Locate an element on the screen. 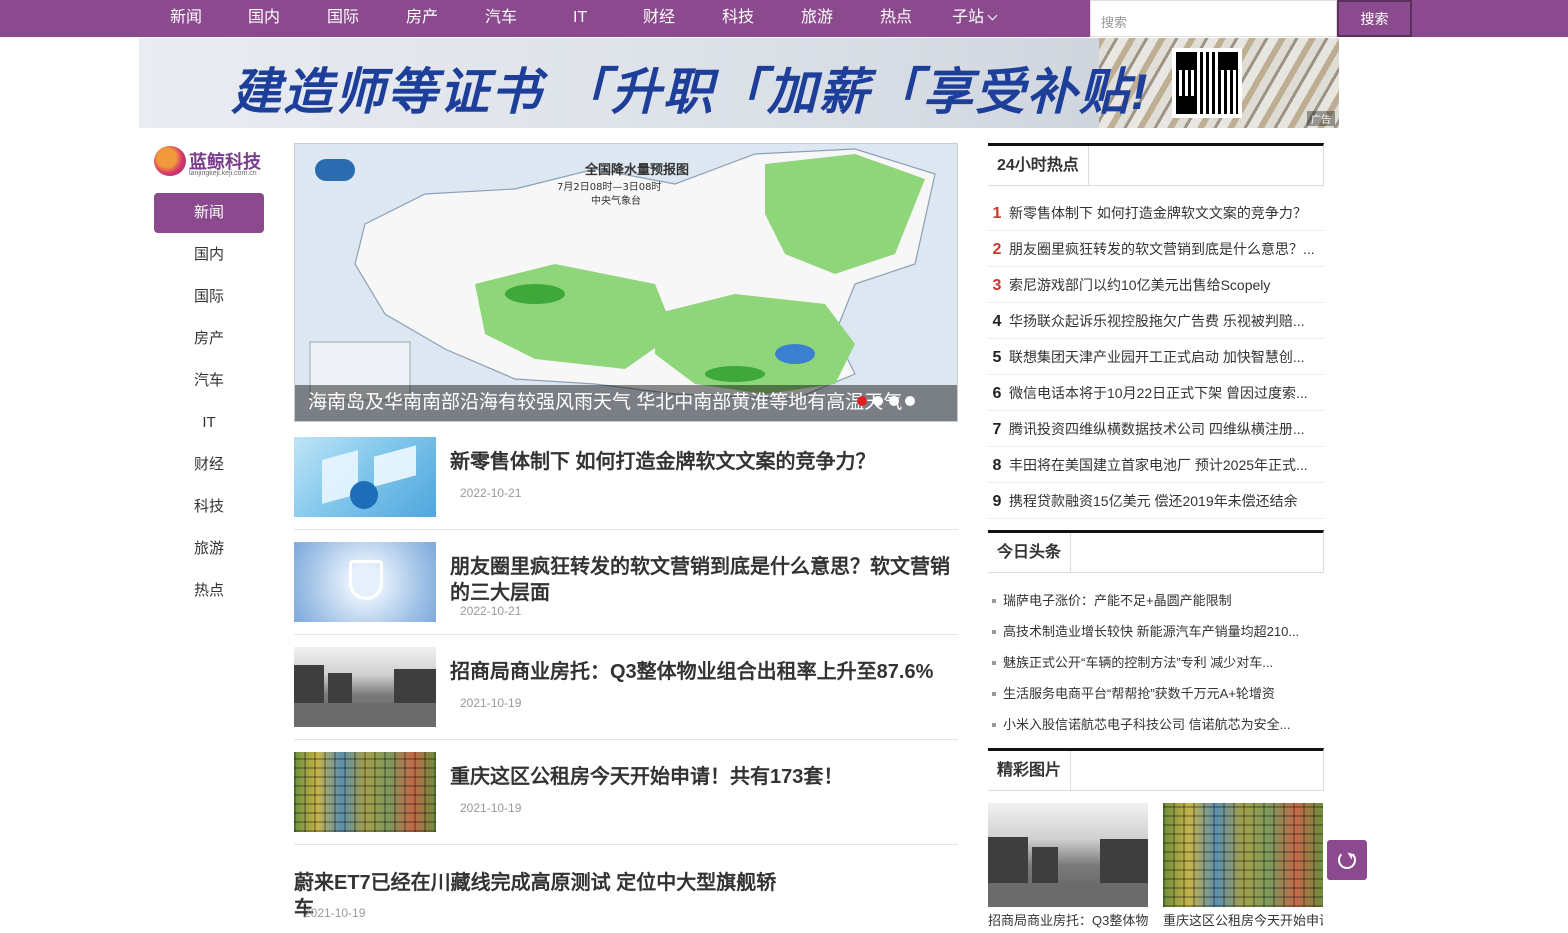  ad-label: 广告 is located at coordinates (1321, 118).